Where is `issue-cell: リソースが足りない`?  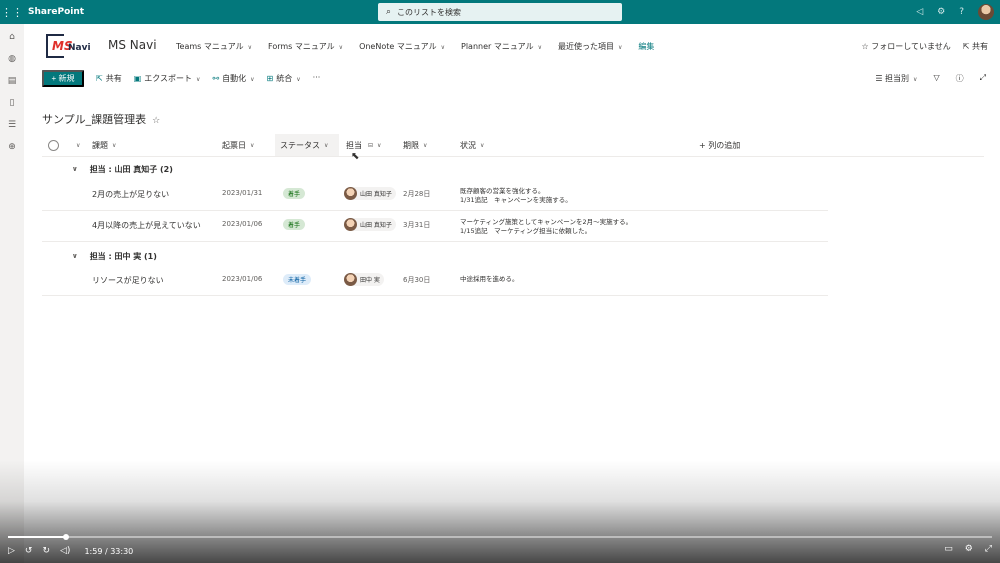 issue-cell: リソースが足りない is located at coordinates (128, 280).